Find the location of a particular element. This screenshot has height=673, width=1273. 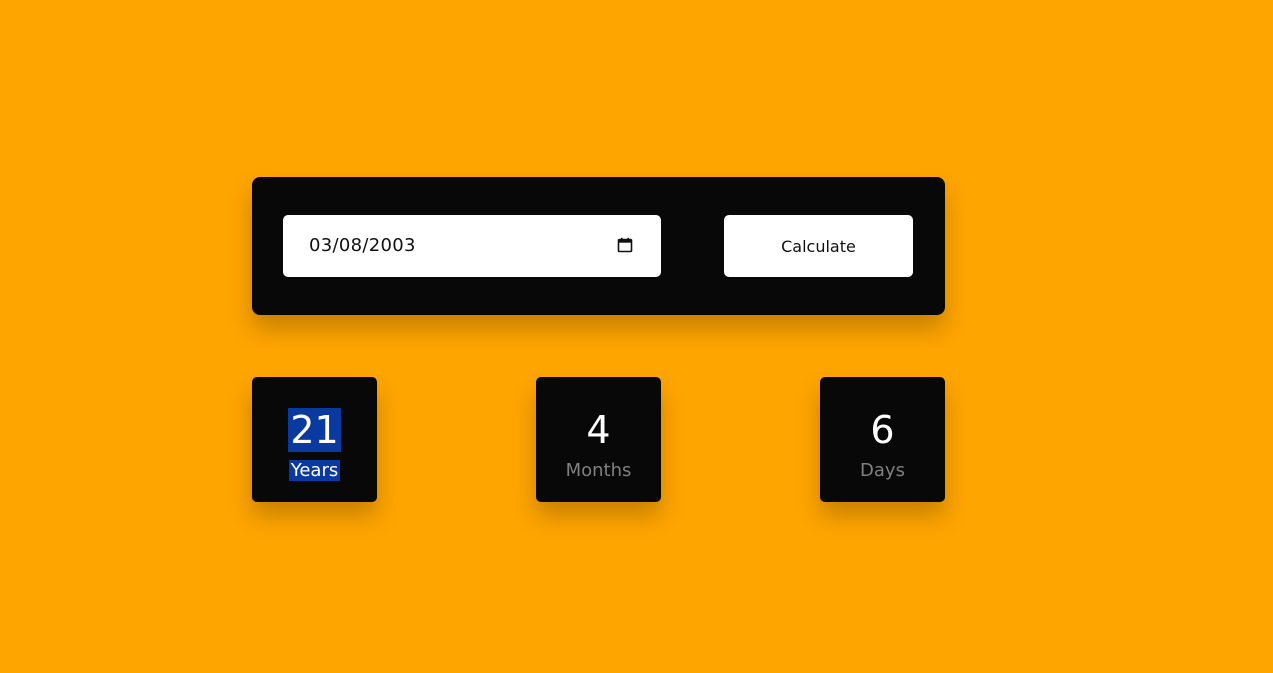

years-value: 21 is located at coordinates (314, 430).